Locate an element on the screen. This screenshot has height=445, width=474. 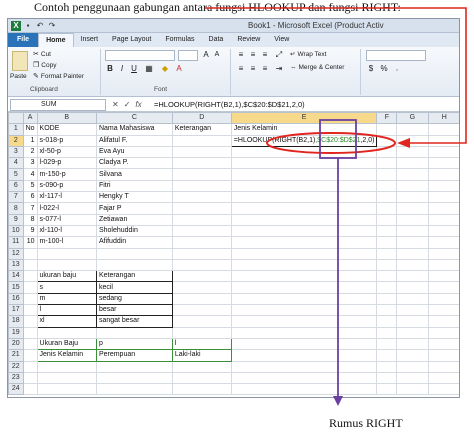
underline-button: U is located at coordinates (134, 69).